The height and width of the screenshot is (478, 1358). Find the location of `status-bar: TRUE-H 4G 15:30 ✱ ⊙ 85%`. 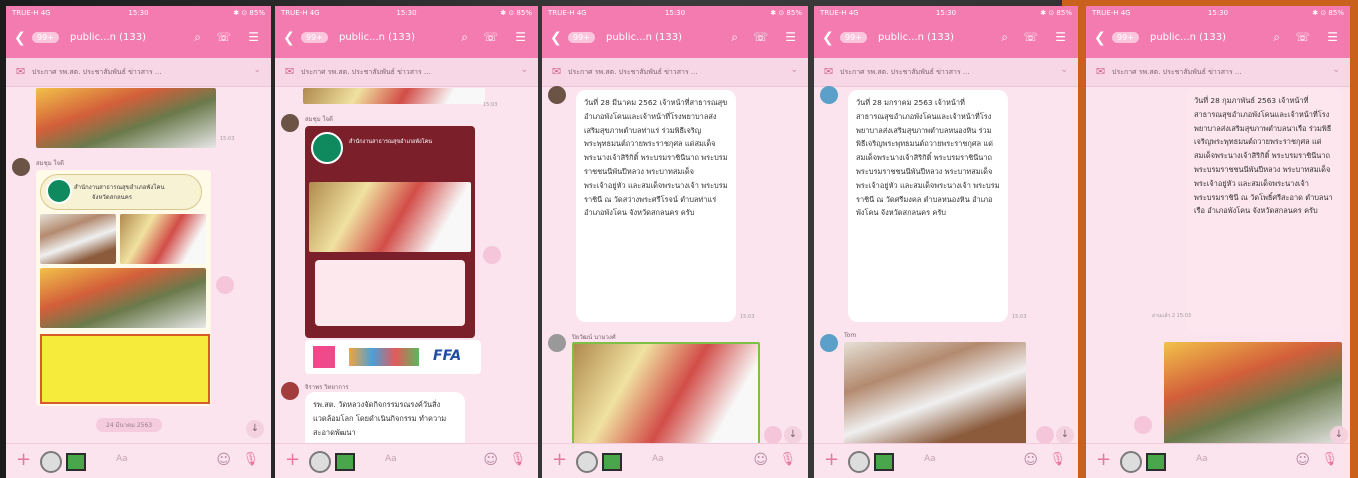

status-bar: TRUE-H 4G 15:30 ✱ ⊙ 85% is located at coordinates (946, 13).